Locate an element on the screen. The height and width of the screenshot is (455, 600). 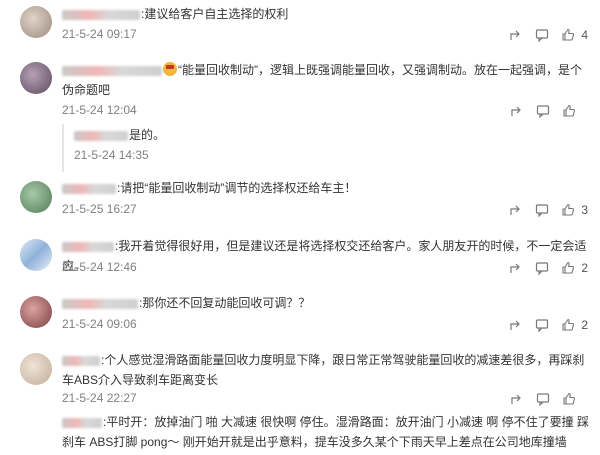
like-count: 4 is located at coordinates (584, 35).